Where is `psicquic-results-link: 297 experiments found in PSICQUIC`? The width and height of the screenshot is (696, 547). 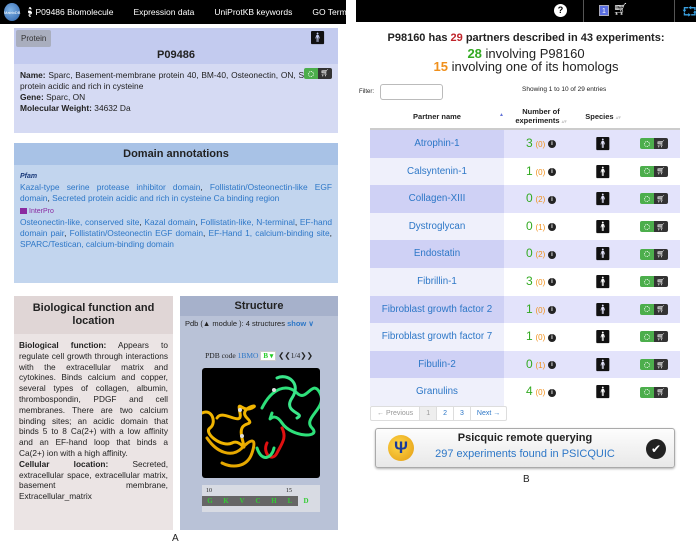 psicquic-results-link: 297 experiments found in PSICQUIC is located at coordinates (525, 454).